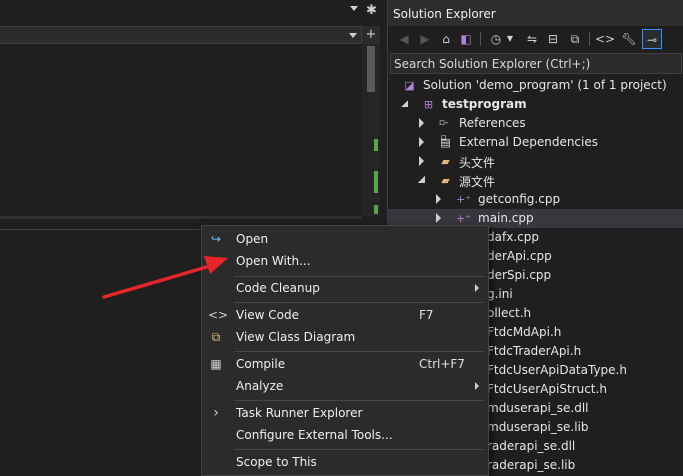 This screenshot has height=476, width=683. Describe the element at coordinates (260, 386) in the screenshot. I see `menu-item-label: Analyze` at that location.